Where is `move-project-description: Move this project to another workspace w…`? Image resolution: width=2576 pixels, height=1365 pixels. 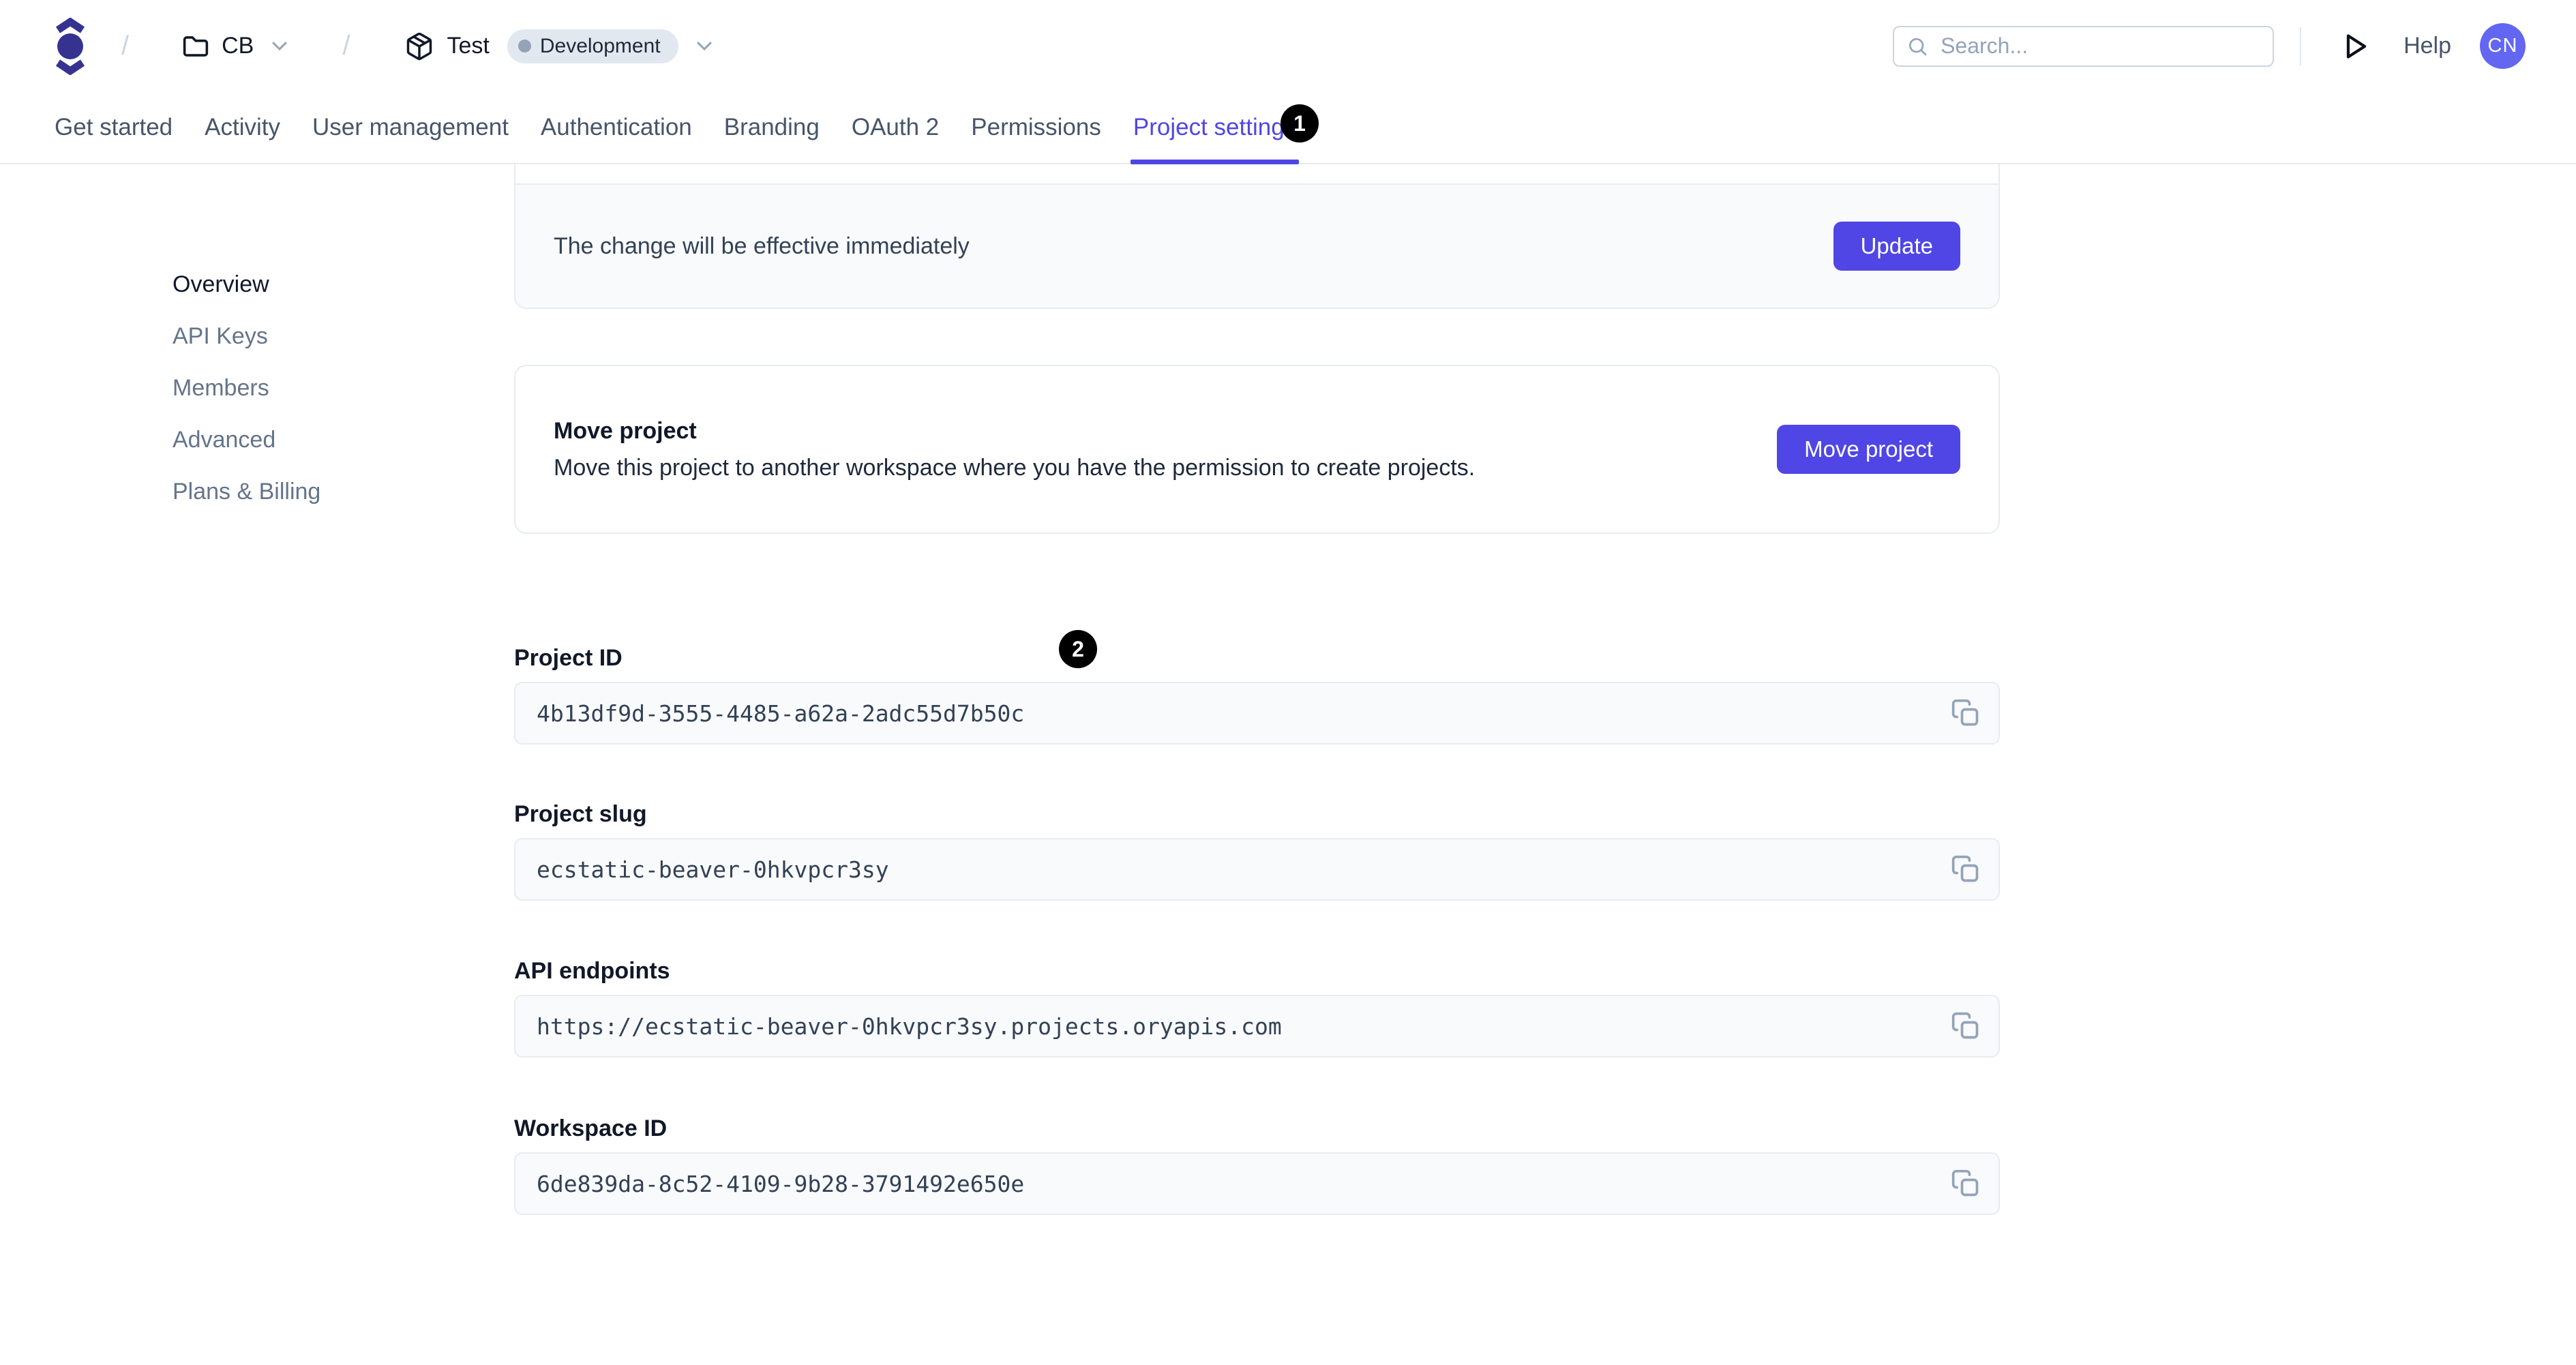
move-project-description: Move this project to another workspace w… is located at coordinates (1015, 467).